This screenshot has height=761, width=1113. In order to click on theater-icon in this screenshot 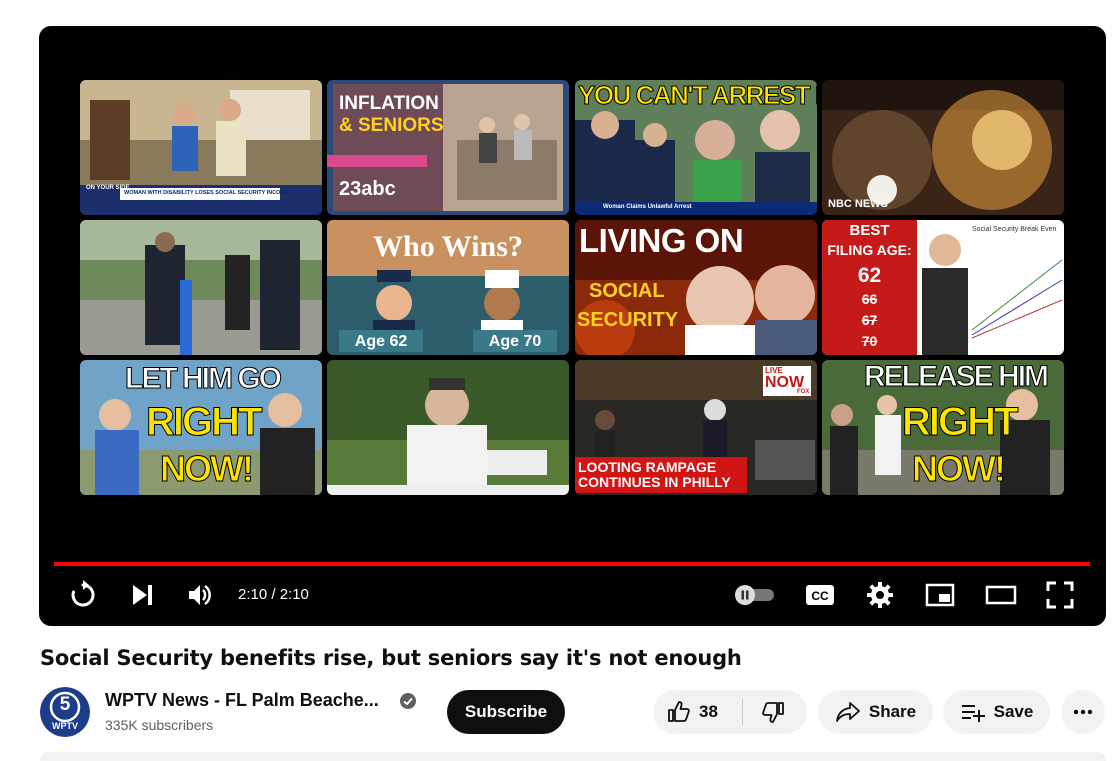, I will do `click(1001, 595)`.